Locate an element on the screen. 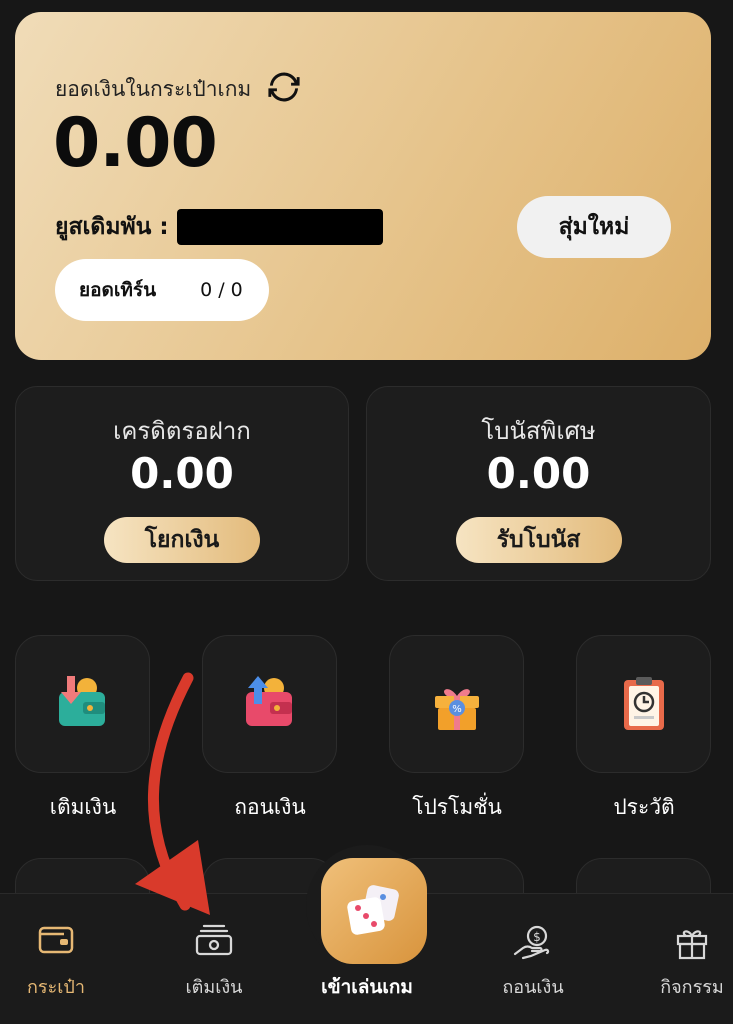 The height and width of the screenshot is (1024, 733). turnover-badge: ยอดเทิร์น 0 / 0 is located at coordinates (162, 290).